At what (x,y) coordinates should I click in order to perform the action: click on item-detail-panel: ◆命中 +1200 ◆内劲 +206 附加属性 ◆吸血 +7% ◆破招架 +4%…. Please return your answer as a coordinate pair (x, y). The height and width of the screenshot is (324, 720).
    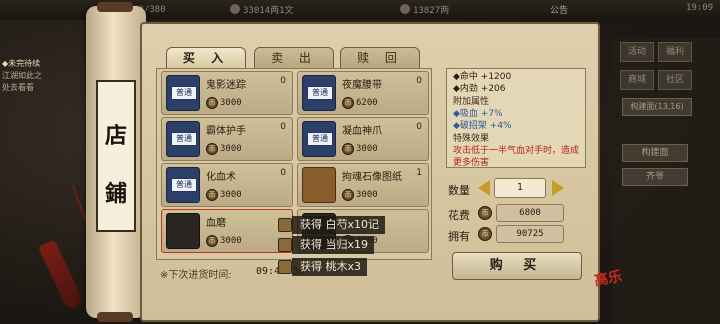
    Looking at the image, I should click on (516, 118).